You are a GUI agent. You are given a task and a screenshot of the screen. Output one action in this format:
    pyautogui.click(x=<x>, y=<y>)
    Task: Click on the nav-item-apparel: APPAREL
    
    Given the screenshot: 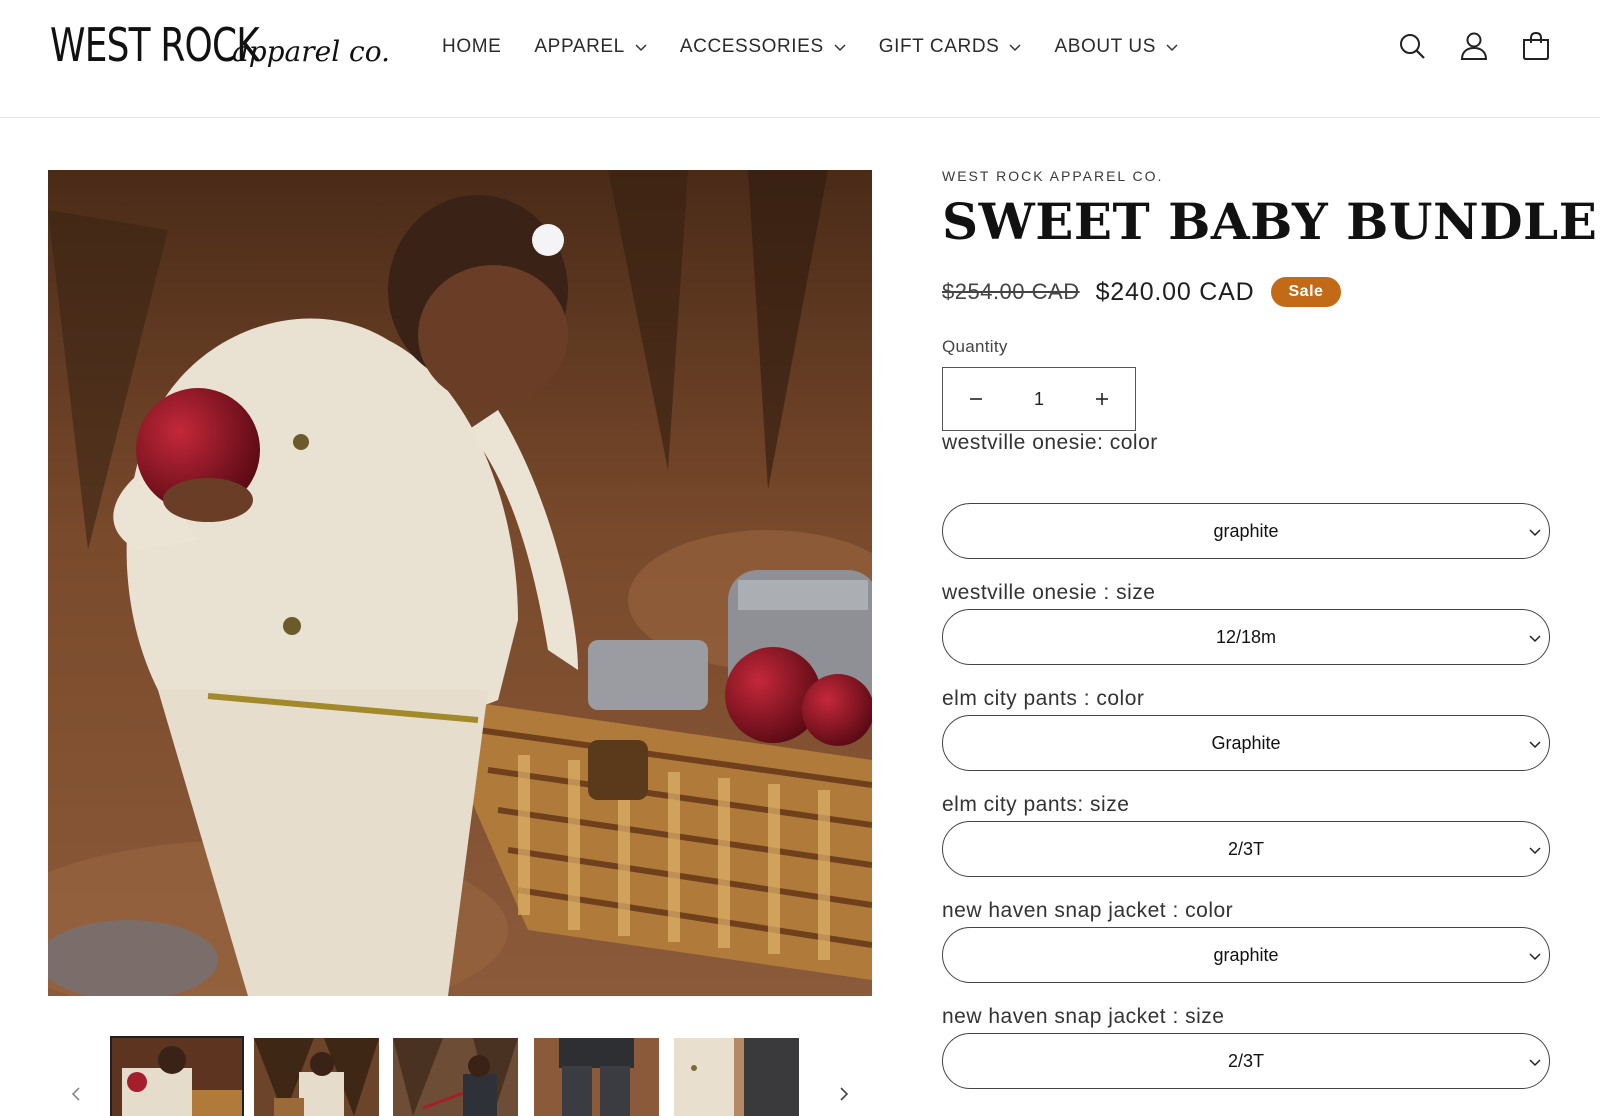 What is the action you would take?
    pyautogui.click(x=590, y=47)
    